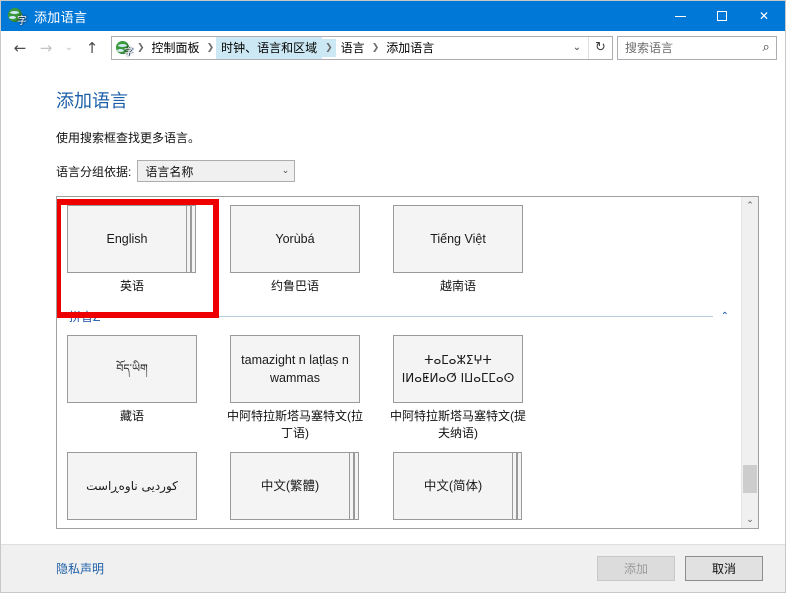 This screenshot has height=593, width=786. Describe the element at coordinates (176, 48) in the screenshot. I see `breadcrumb-item-0: 控制面板` at that location.